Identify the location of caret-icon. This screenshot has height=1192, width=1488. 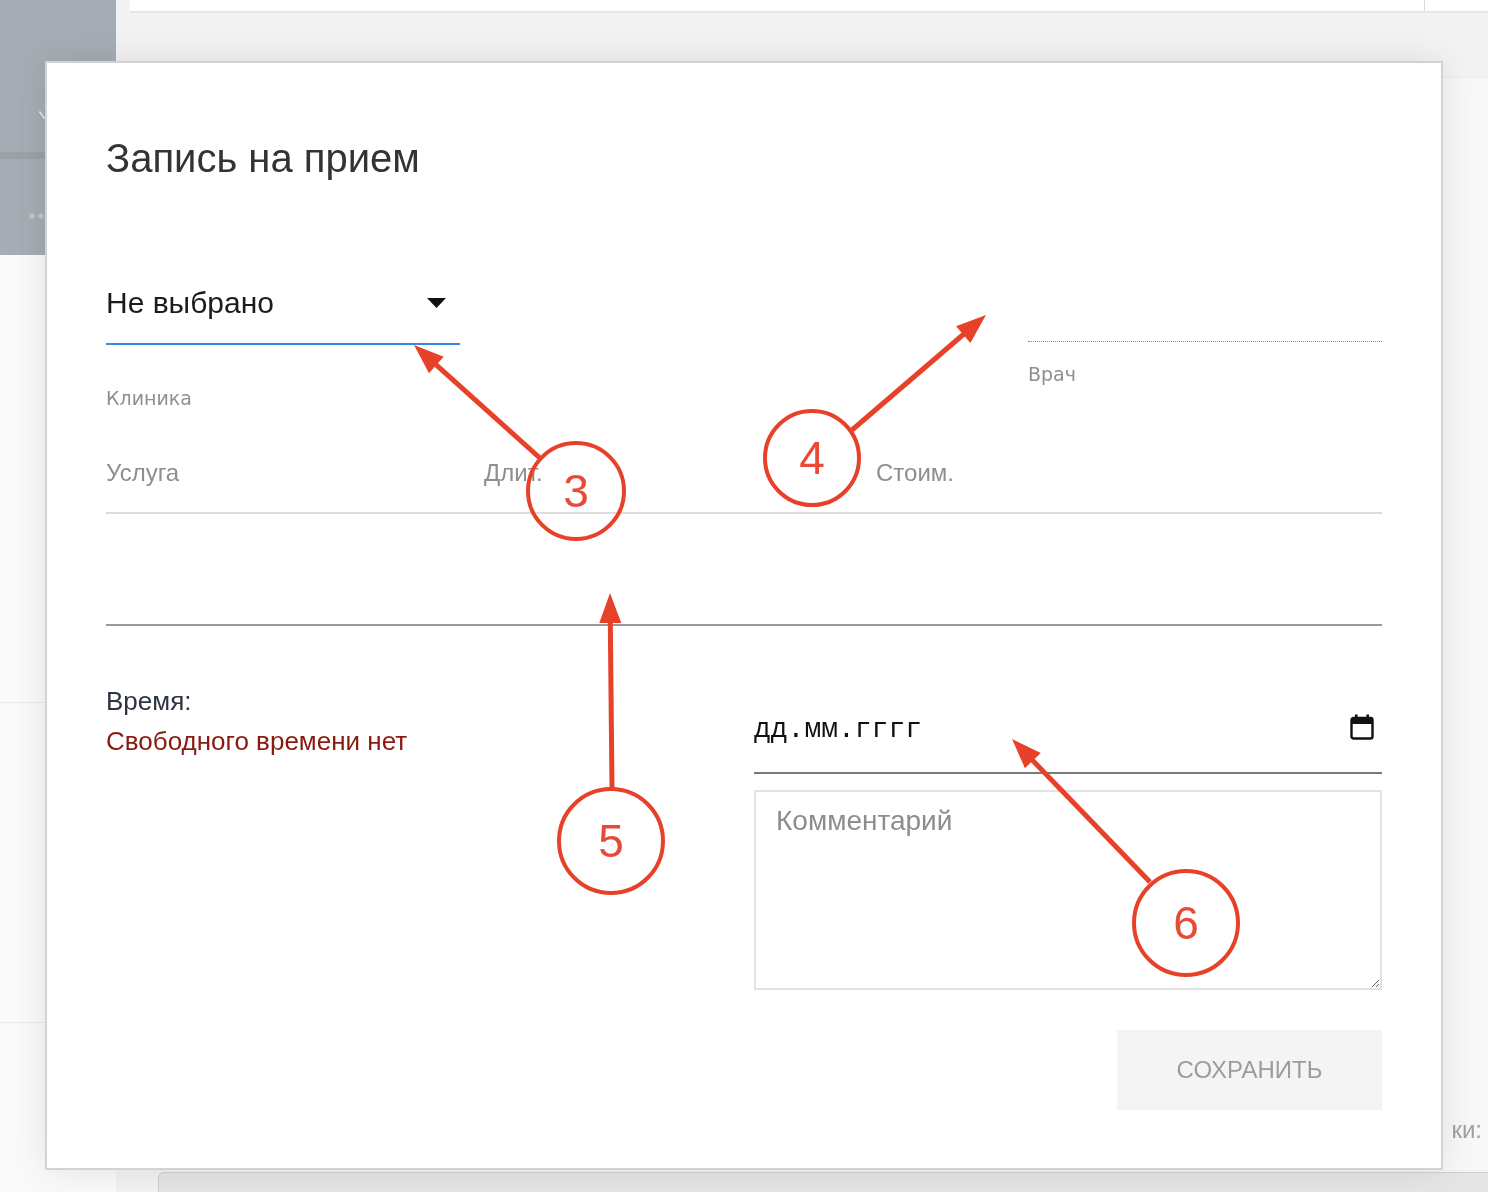
(436, 303).